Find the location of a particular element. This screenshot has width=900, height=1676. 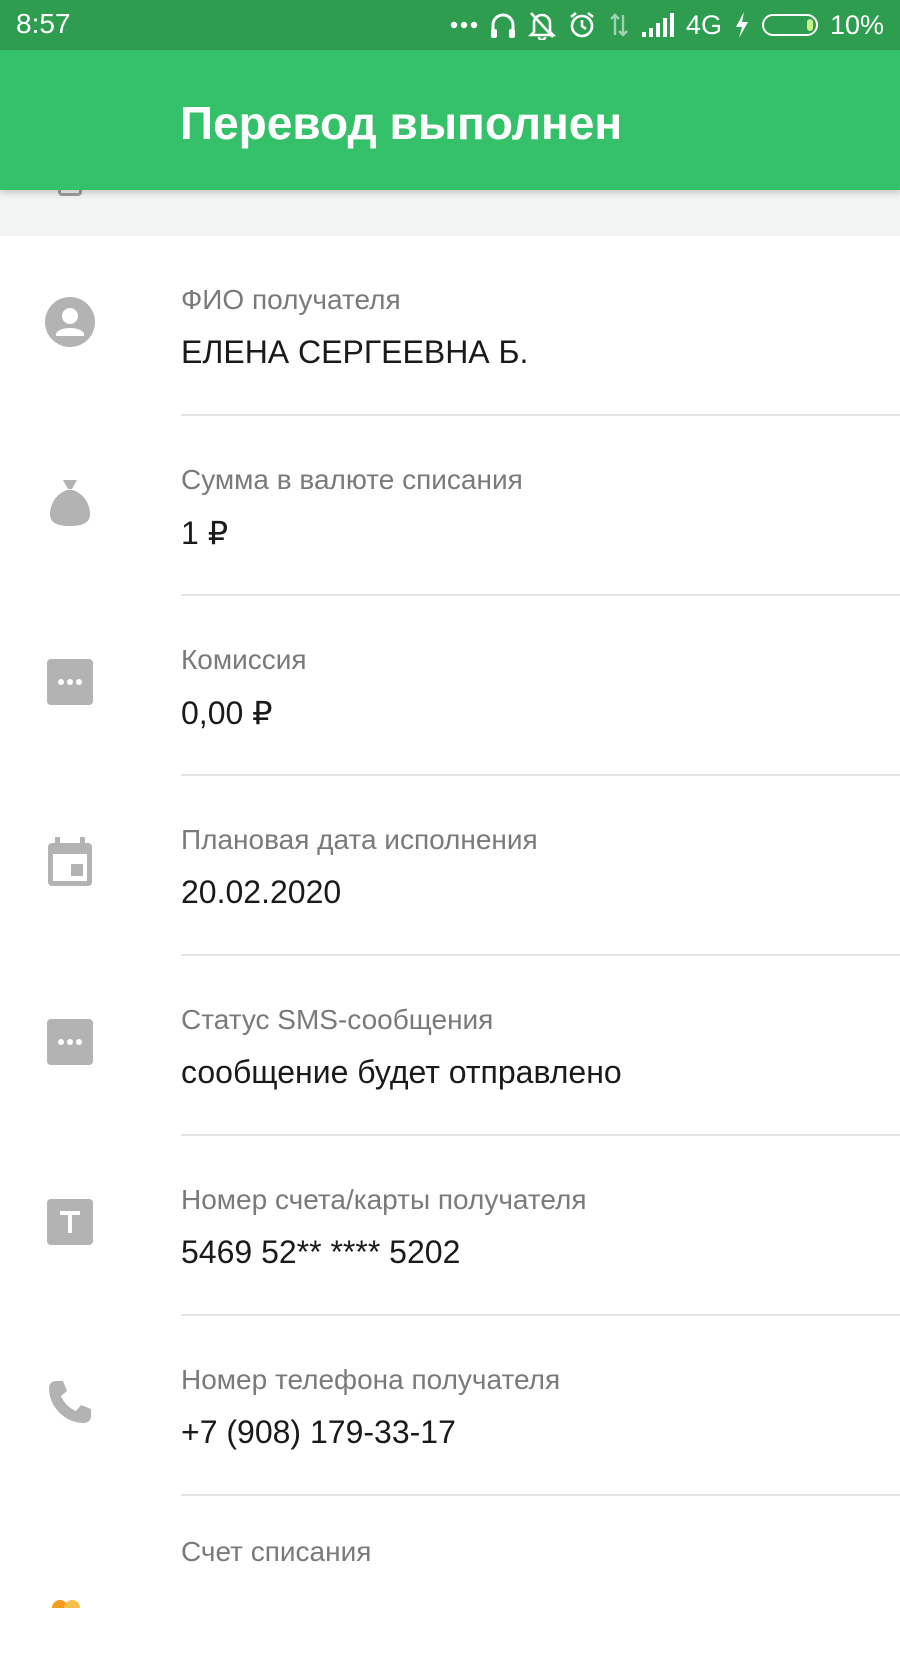

text-t-icon is located at coordinates (70, 1222).